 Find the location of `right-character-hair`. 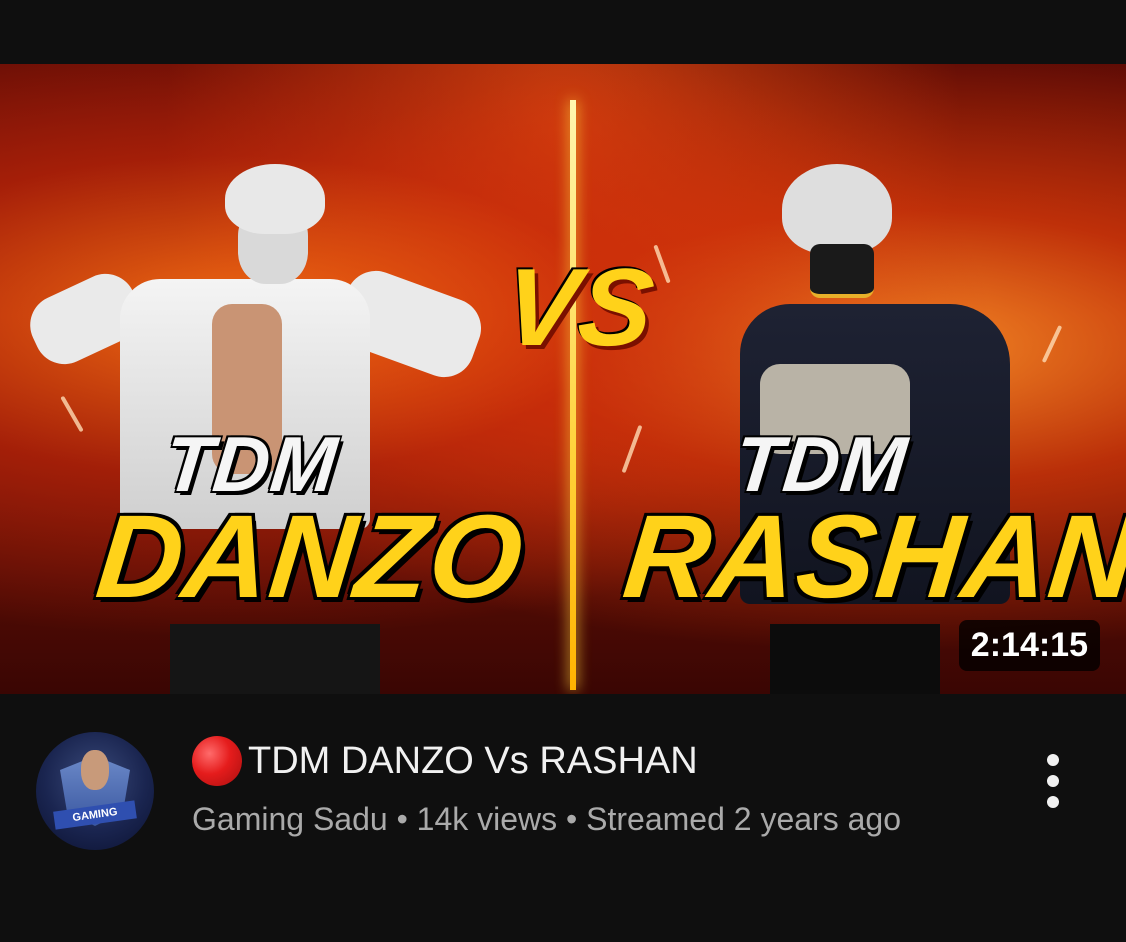

right-character-hair is located at coordinates (837, 209).